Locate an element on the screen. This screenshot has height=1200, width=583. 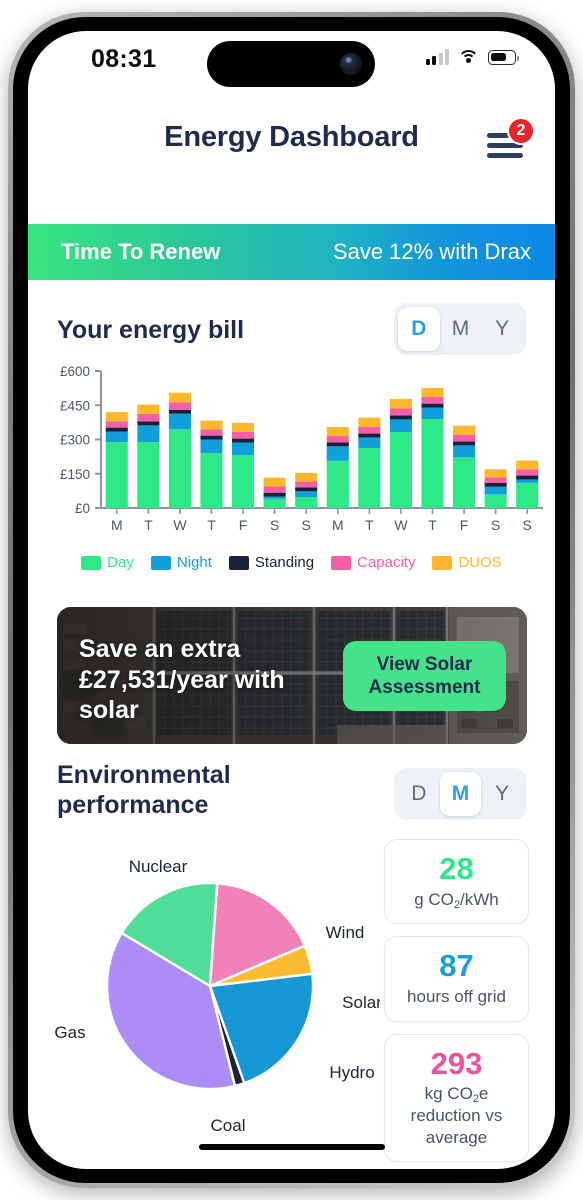
svg-text: £300 is located at coordinates (75, 440).